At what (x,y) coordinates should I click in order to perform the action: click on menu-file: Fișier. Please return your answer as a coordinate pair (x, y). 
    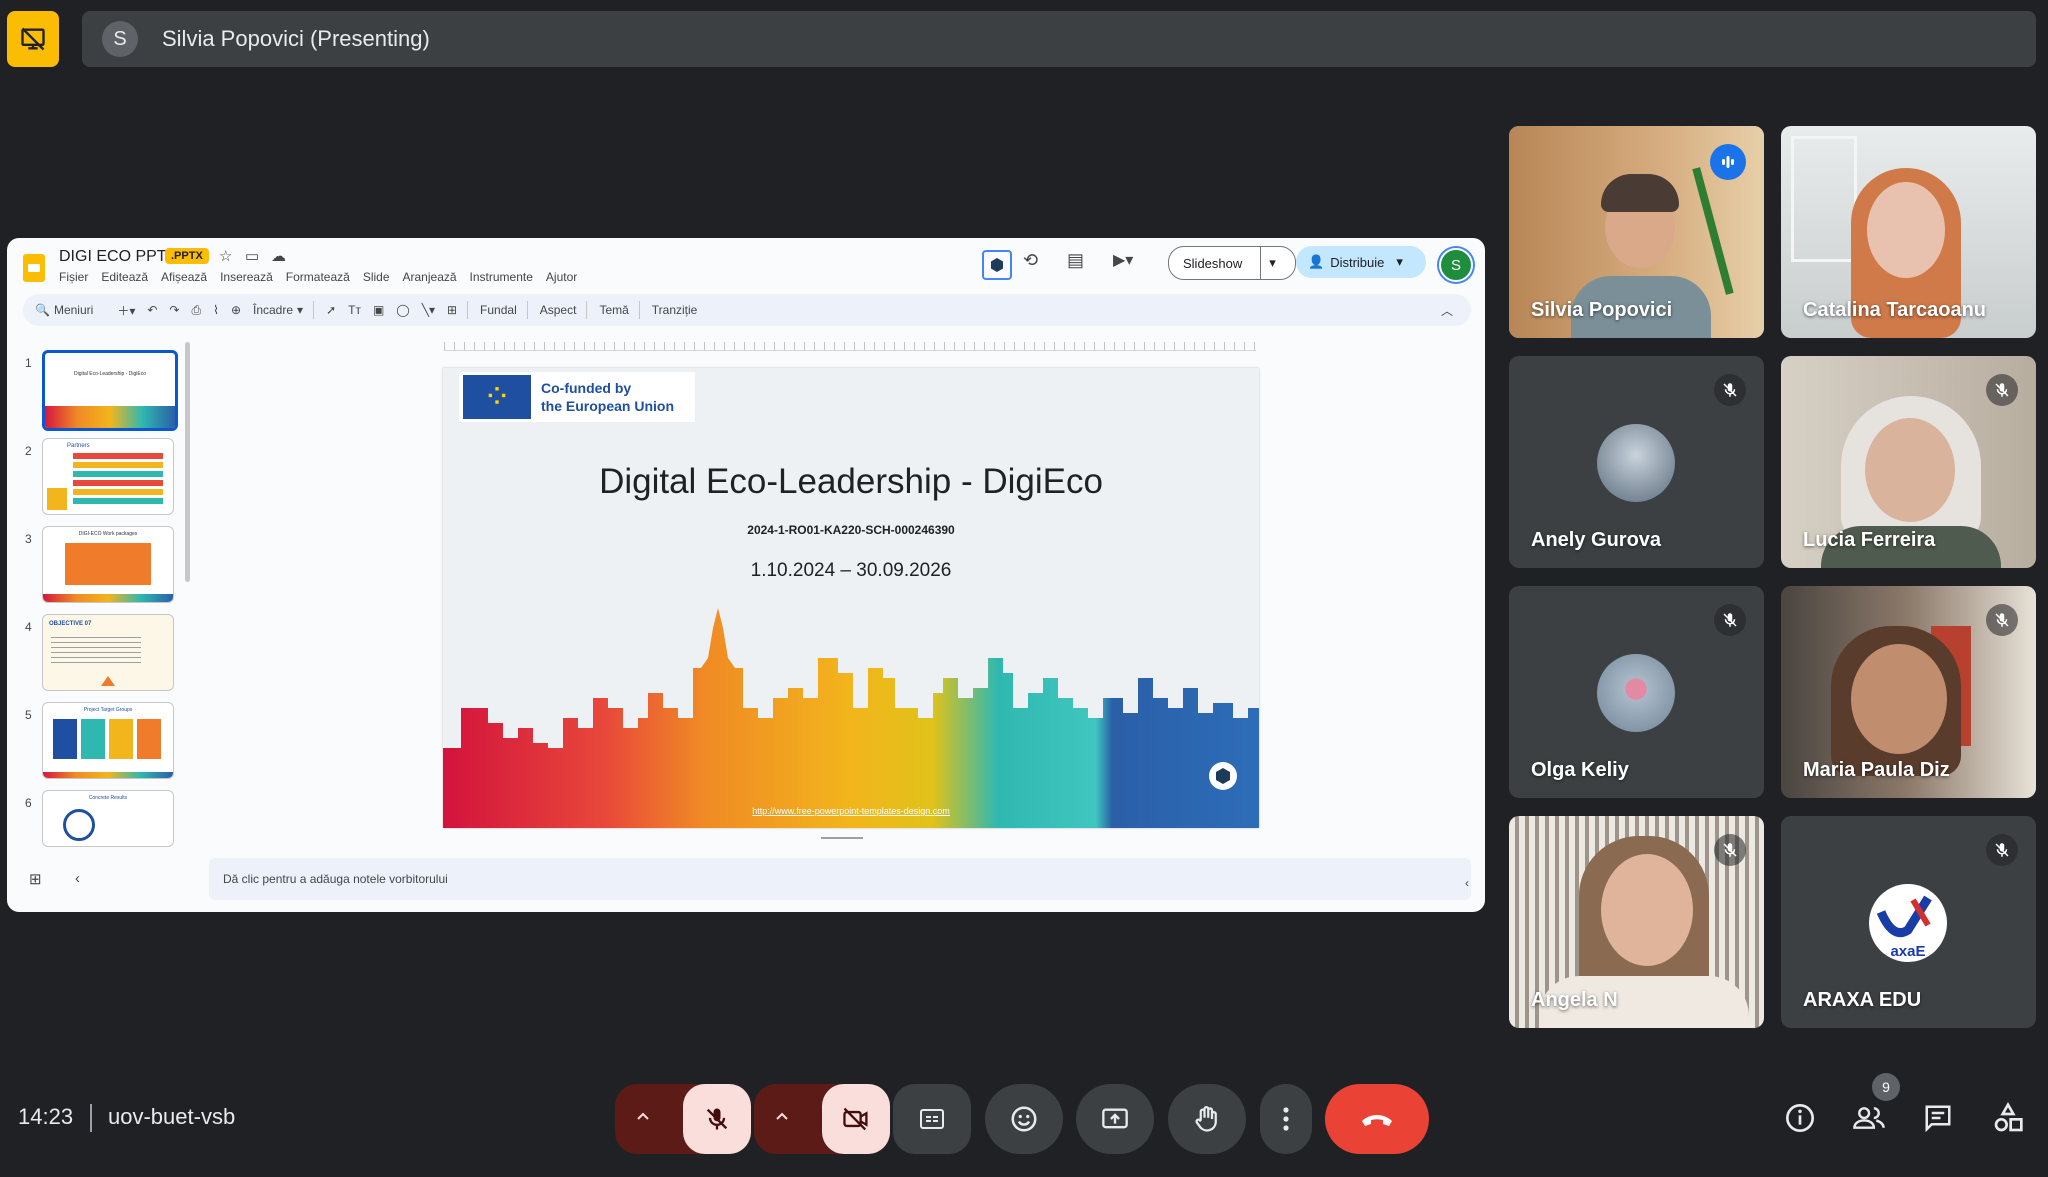
    Looking at the image, I should click on (73, 277).